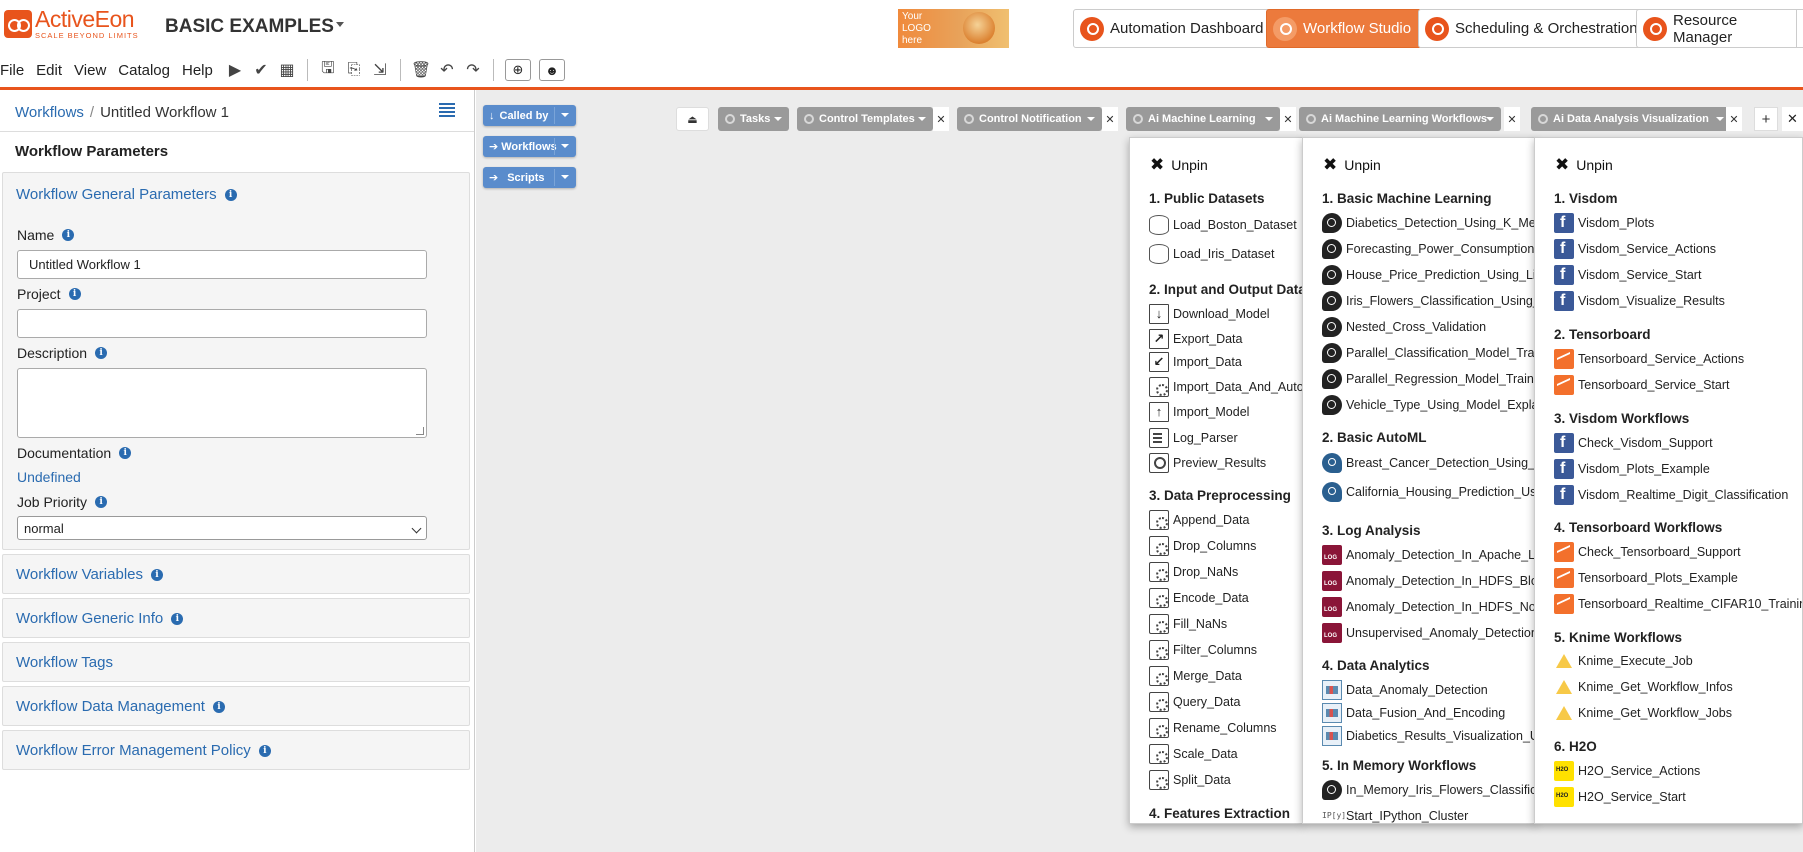  I want to click on catalog-item: Anomaly_Detection_In_HDFS_Block, so click(1428, 581).